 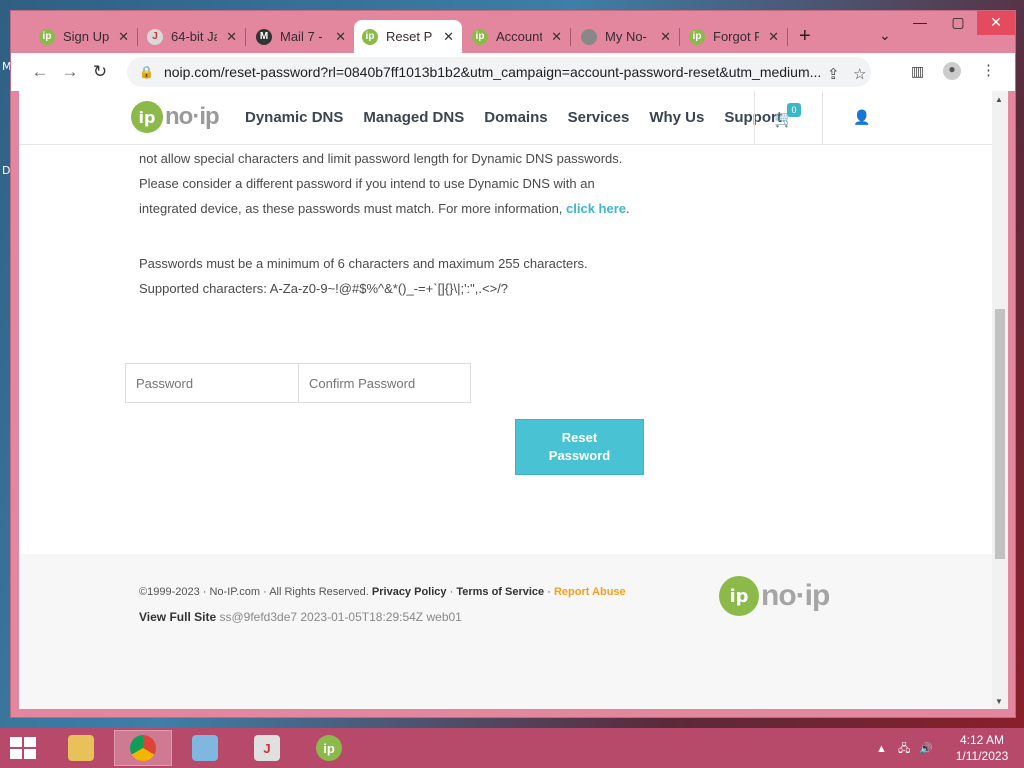 I want to click on volume-icon: 🔊, so click(x=926, y=749).